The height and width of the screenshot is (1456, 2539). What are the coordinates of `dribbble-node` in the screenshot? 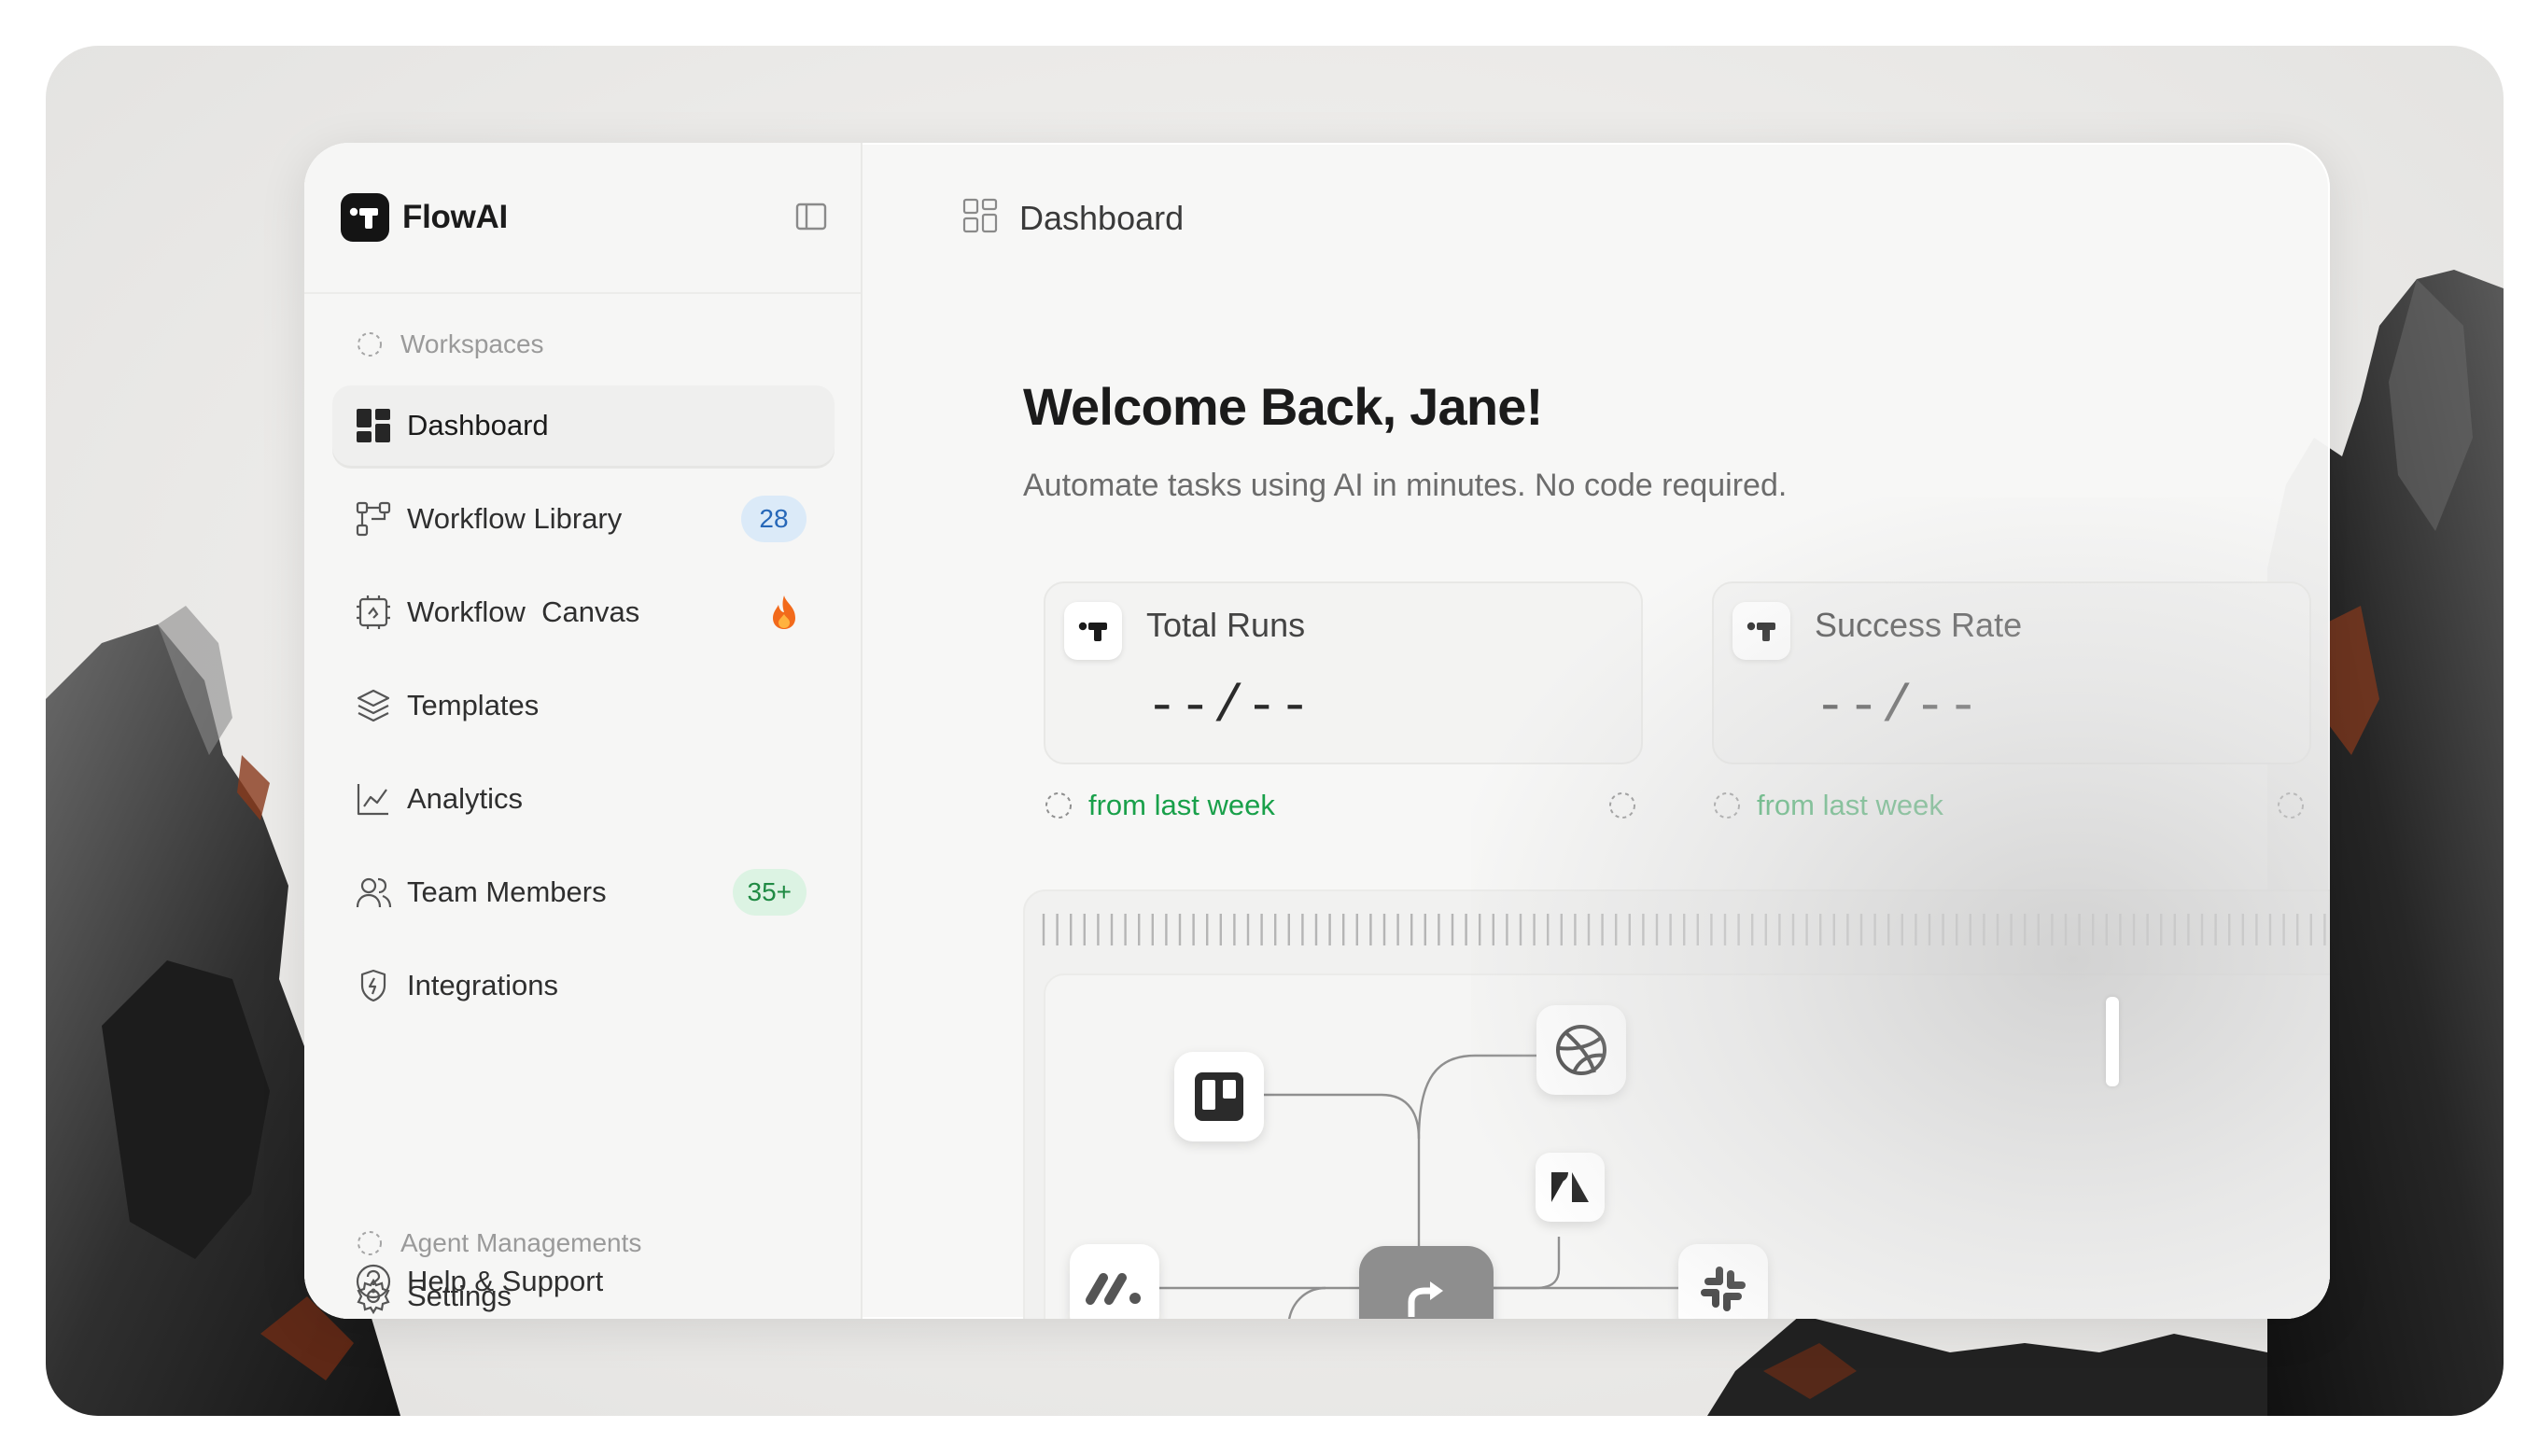 It's located at (1581, 1050).